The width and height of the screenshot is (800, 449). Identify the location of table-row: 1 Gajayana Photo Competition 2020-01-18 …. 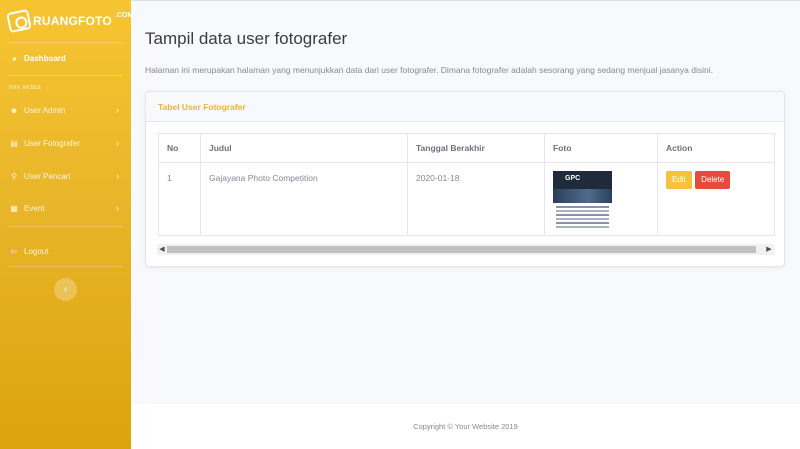
(466, 199).